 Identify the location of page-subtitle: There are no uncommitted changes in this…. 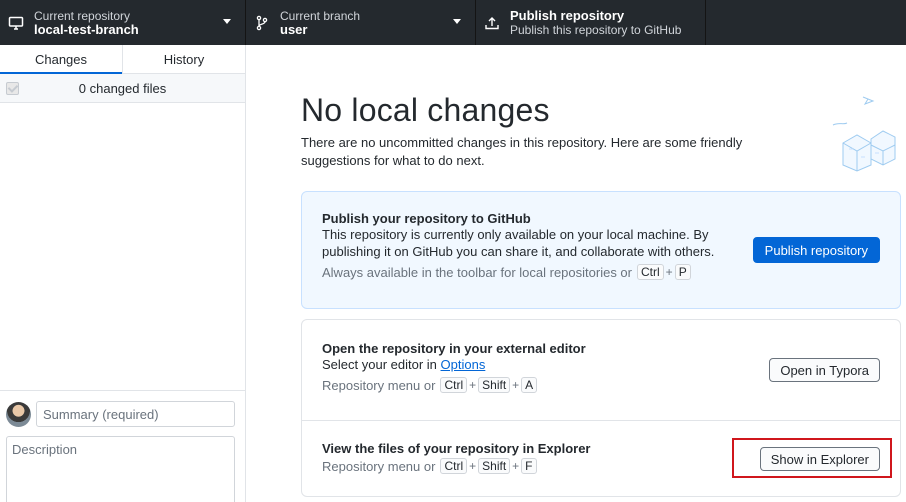
(522, 151).